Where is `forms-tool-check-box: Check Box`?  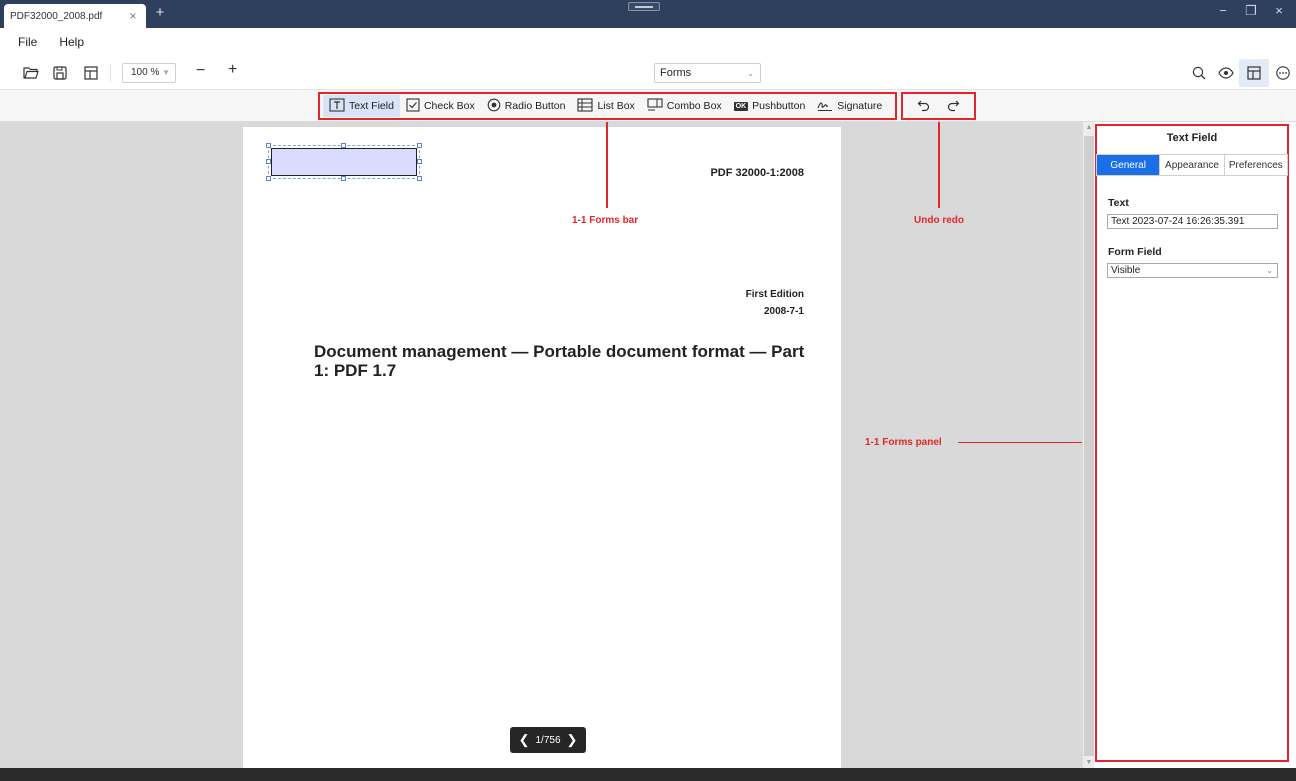
forms-tool-check-box: Check Box is located at coordinates (440, 106).